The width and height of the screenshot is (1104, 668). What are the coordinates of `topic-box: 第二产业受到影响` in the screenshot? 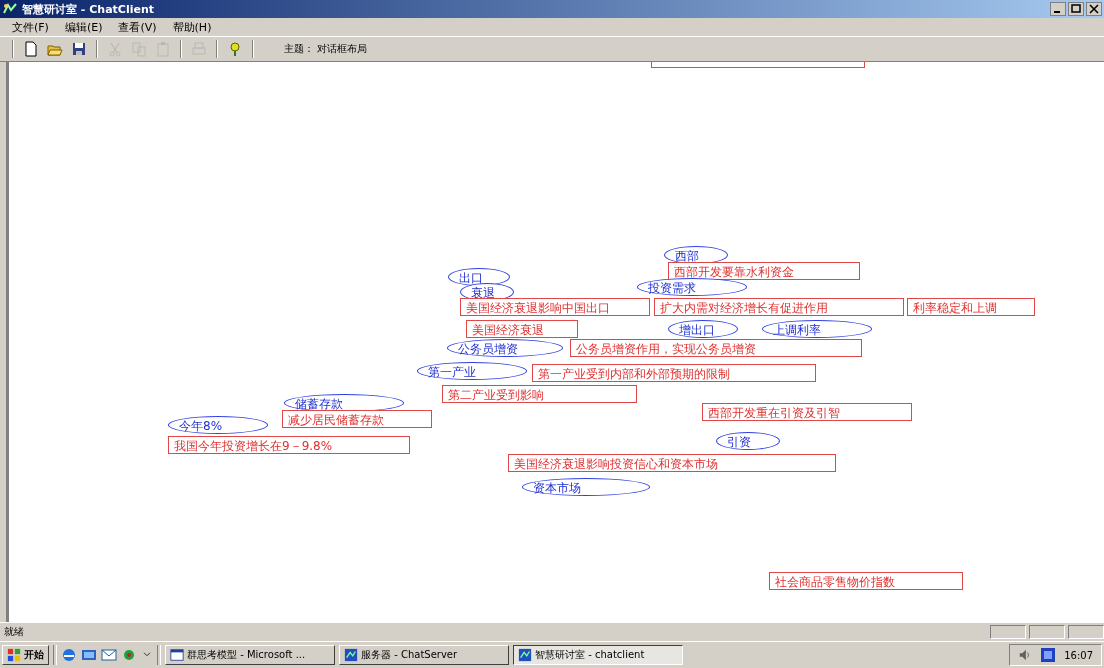 It's located at (539, 394).